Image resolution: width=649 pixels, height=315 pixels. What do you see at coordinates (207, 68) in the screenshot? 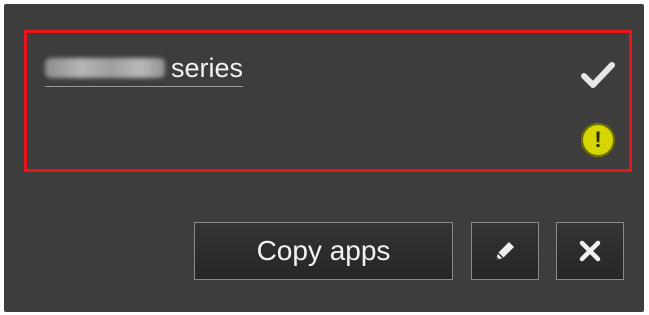
I see `device-series-label: series` at bounding box center [207, 68].